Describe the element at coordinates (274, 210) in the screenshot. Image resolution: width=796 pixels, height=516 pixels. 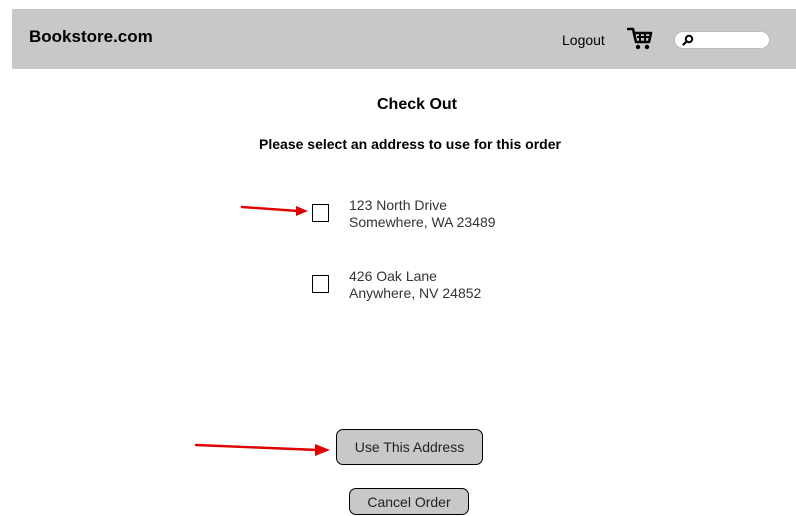
I see `annotation-arrow-checkbox` at that location.